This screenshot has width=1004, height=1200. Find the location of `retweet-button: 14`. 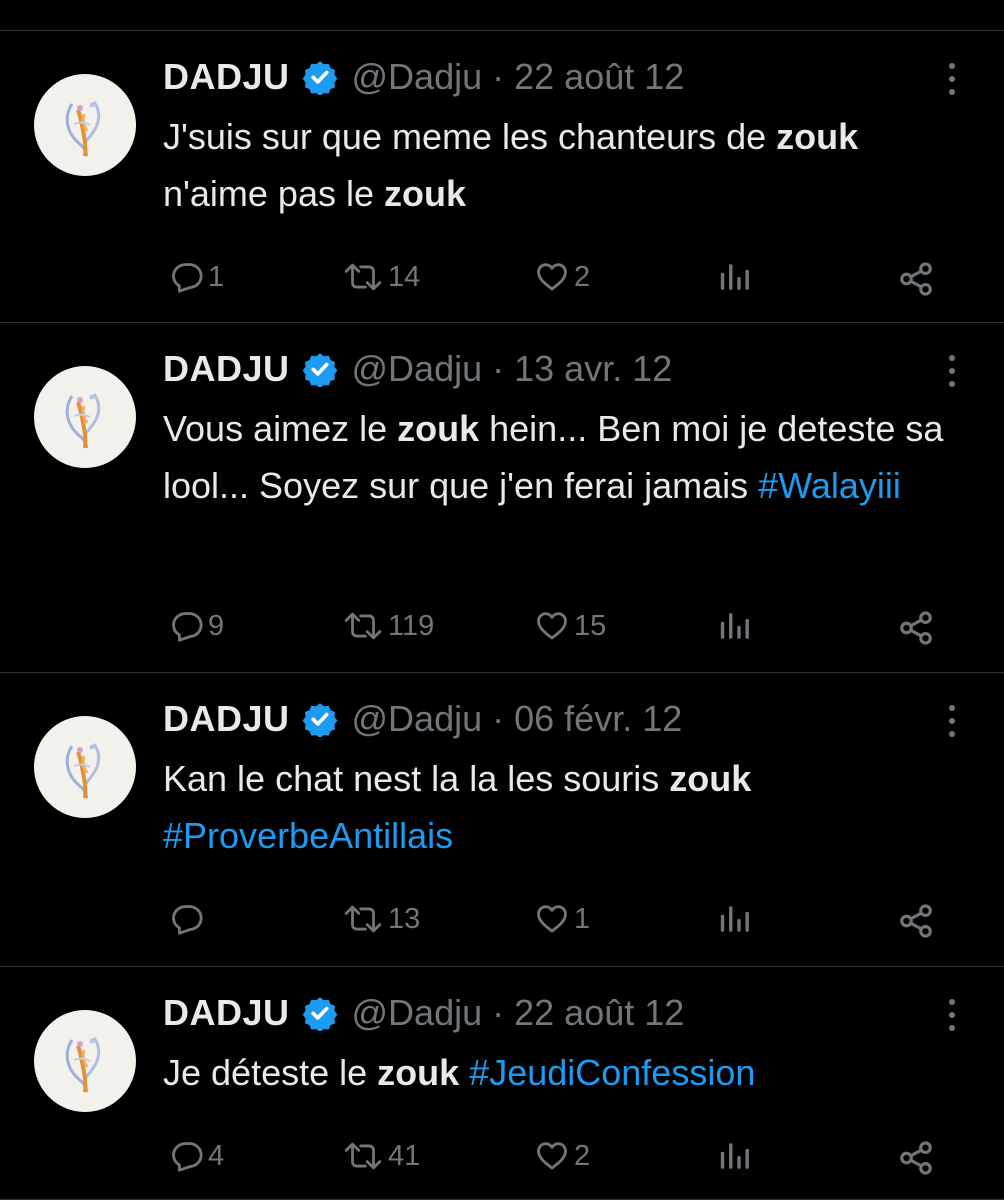

retweet-button: 14 is located at coordinates (381, 277).